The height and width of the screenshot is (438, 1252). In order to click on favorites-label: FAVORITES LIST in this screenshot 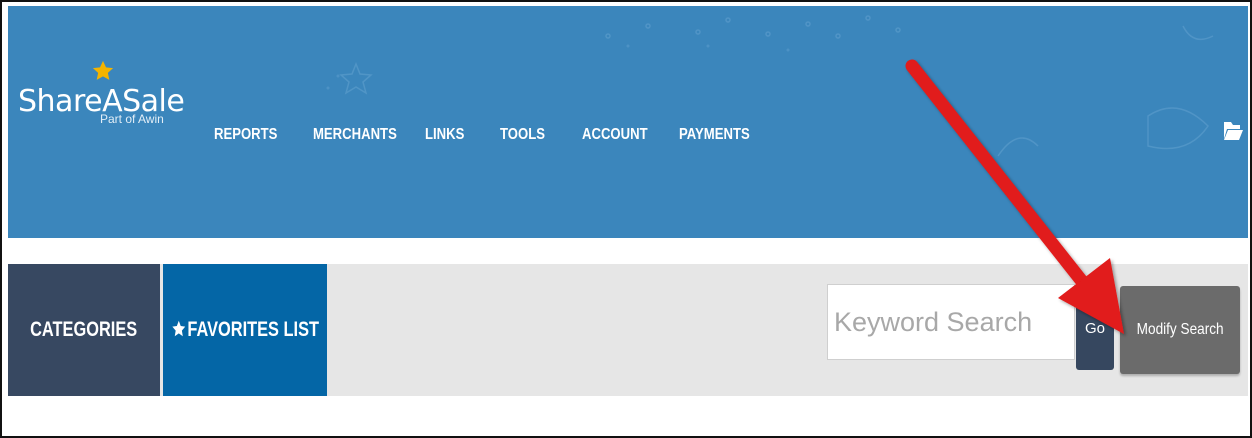, I will do `click(252, 329)`.